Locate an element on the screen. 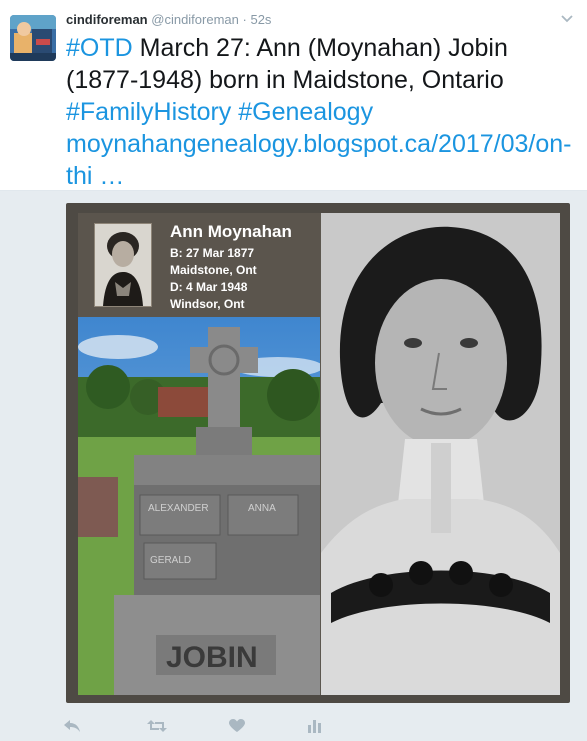 Image resolution: width=587 pixels, height=741 pixels. timestamp: 52s is located at coordinates (260, 19).